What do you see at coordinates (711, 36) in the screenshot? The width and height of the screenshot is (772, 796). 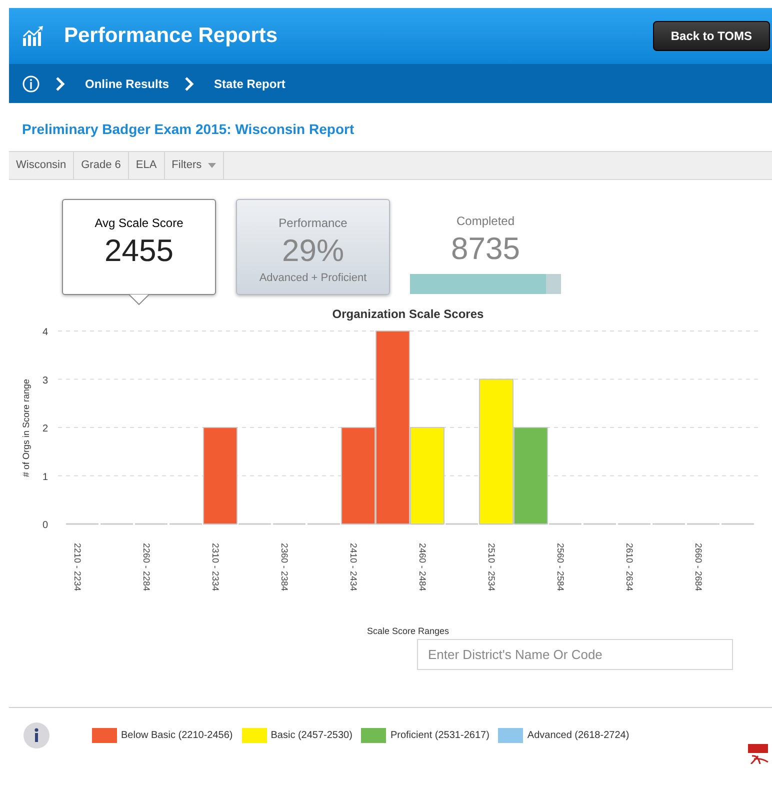 I see `back-button: Back to TOMS` at bounding box center [711, 36].